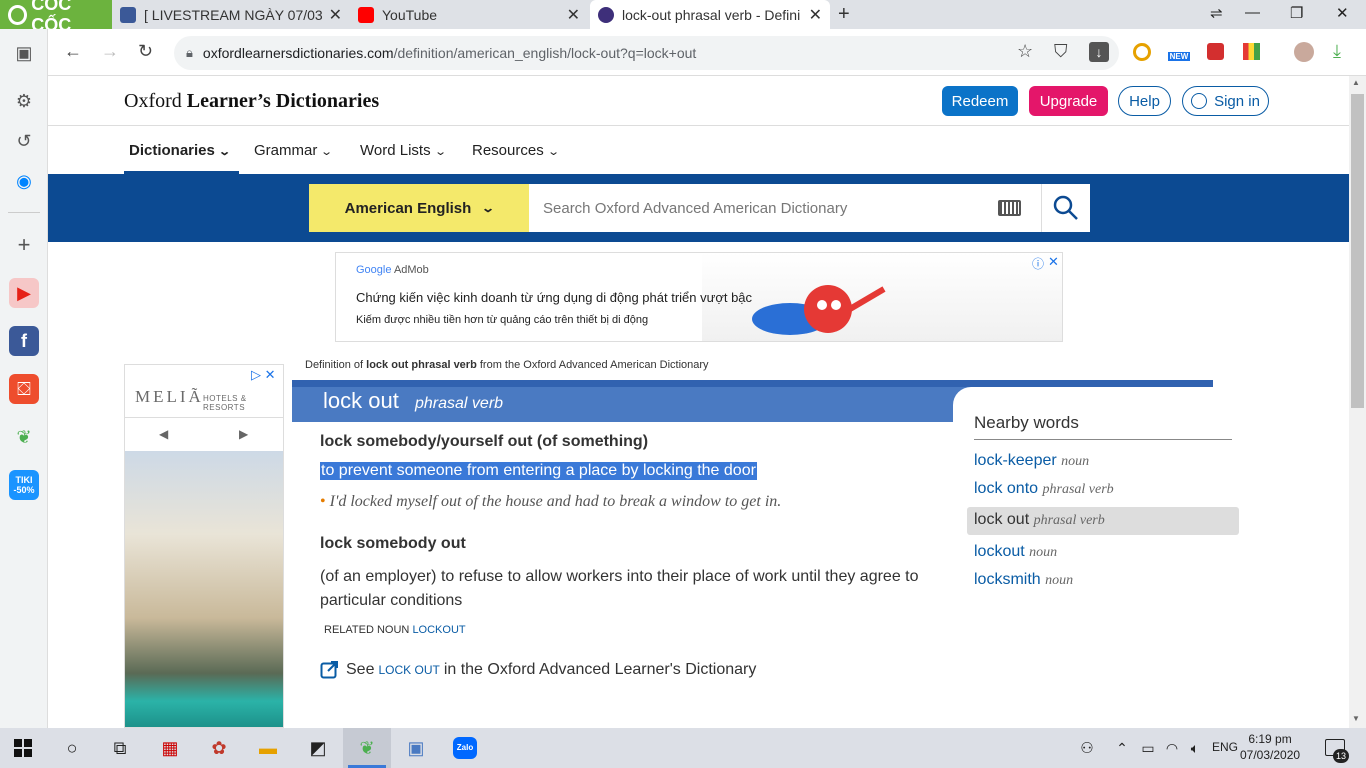  What do you see at coordinates (24, 341) in the screenshot?
I see `facebook-icon: f` at bounding box center [24, 341].